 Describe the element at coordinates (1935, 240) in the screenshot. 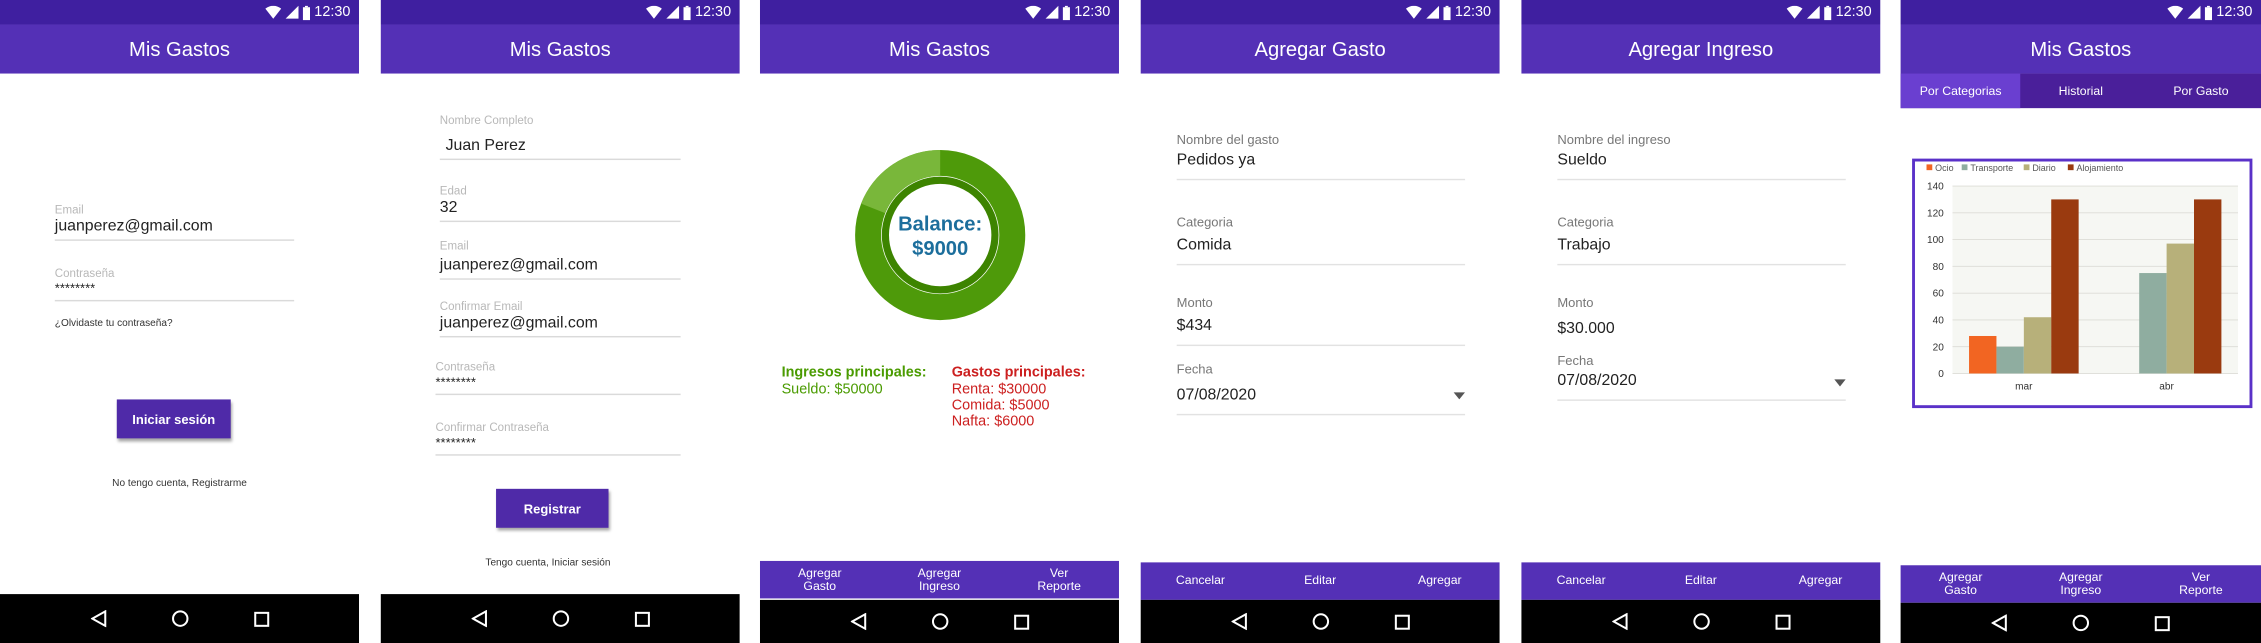

I see `y-tick-label: 100` at that location.